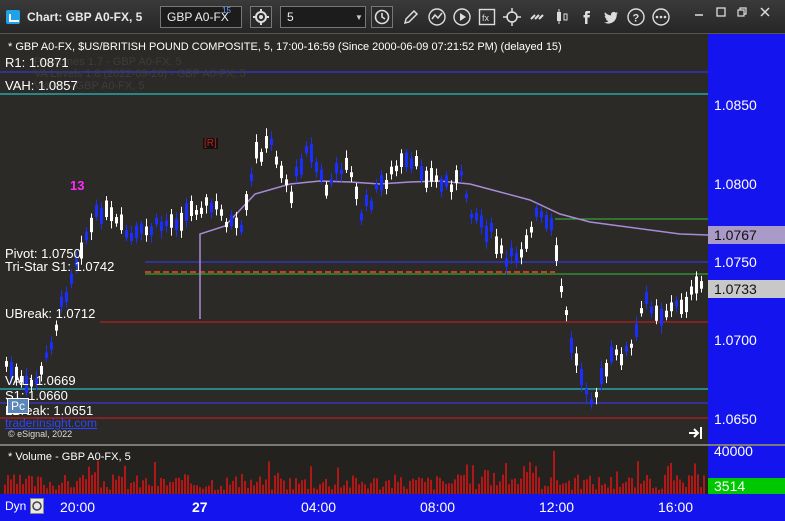 This screenshot has height=521, width=785. What do you see at coordinates (354, 507) in the screenshot?
I see `time-axis: Dyn` at bounding box center [354, 507].